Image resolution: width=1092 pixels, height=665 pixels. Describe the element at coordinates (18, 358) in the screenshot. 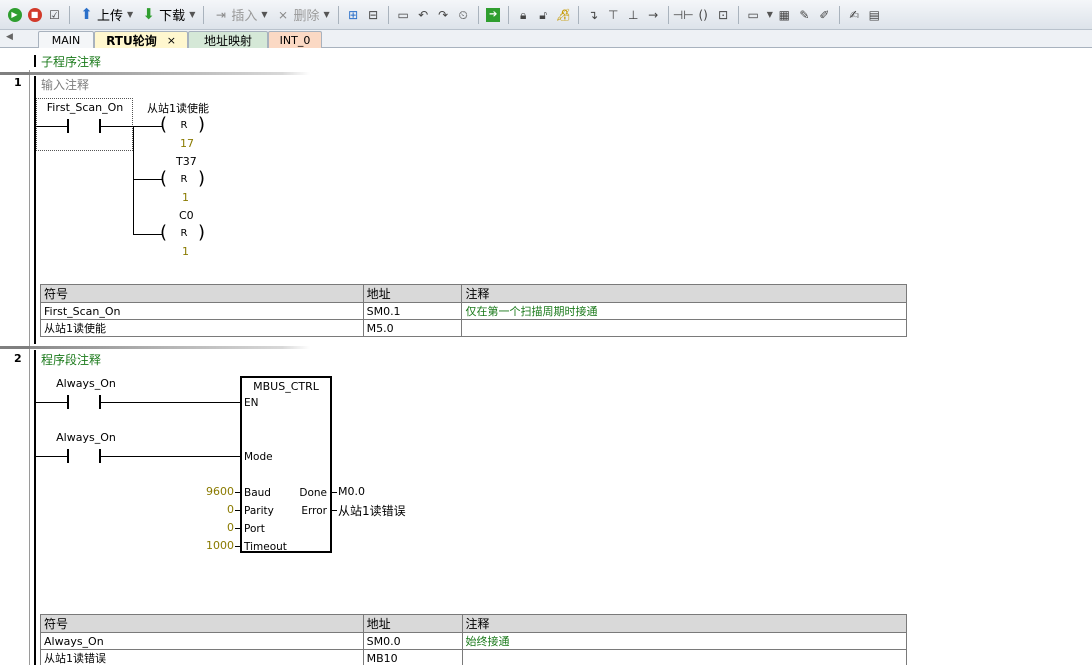

I see `network-2-number: 2` at that location.